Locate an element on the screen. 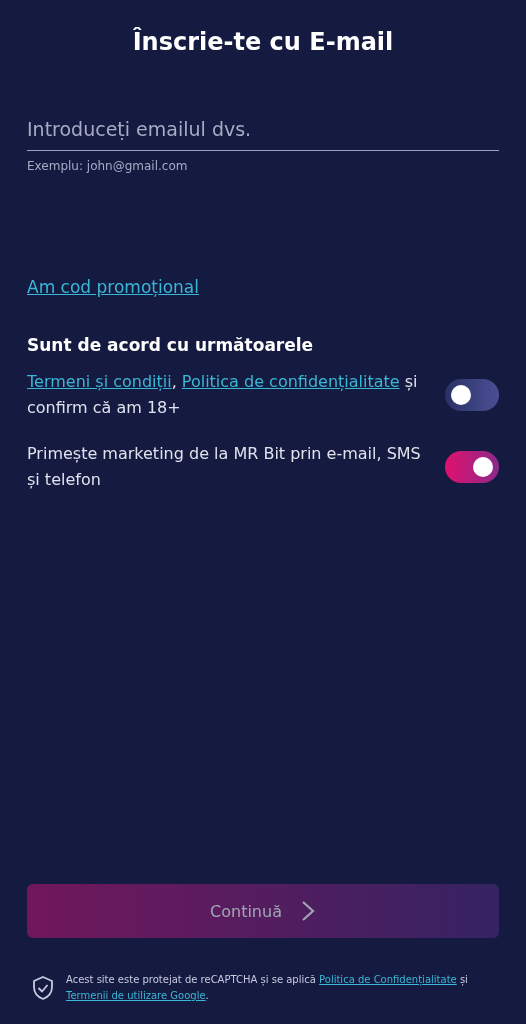 The height and width of the screenshot is (1024, 526). policy-link: Termenii de utilizare Google is located at coordinates (136, 995).